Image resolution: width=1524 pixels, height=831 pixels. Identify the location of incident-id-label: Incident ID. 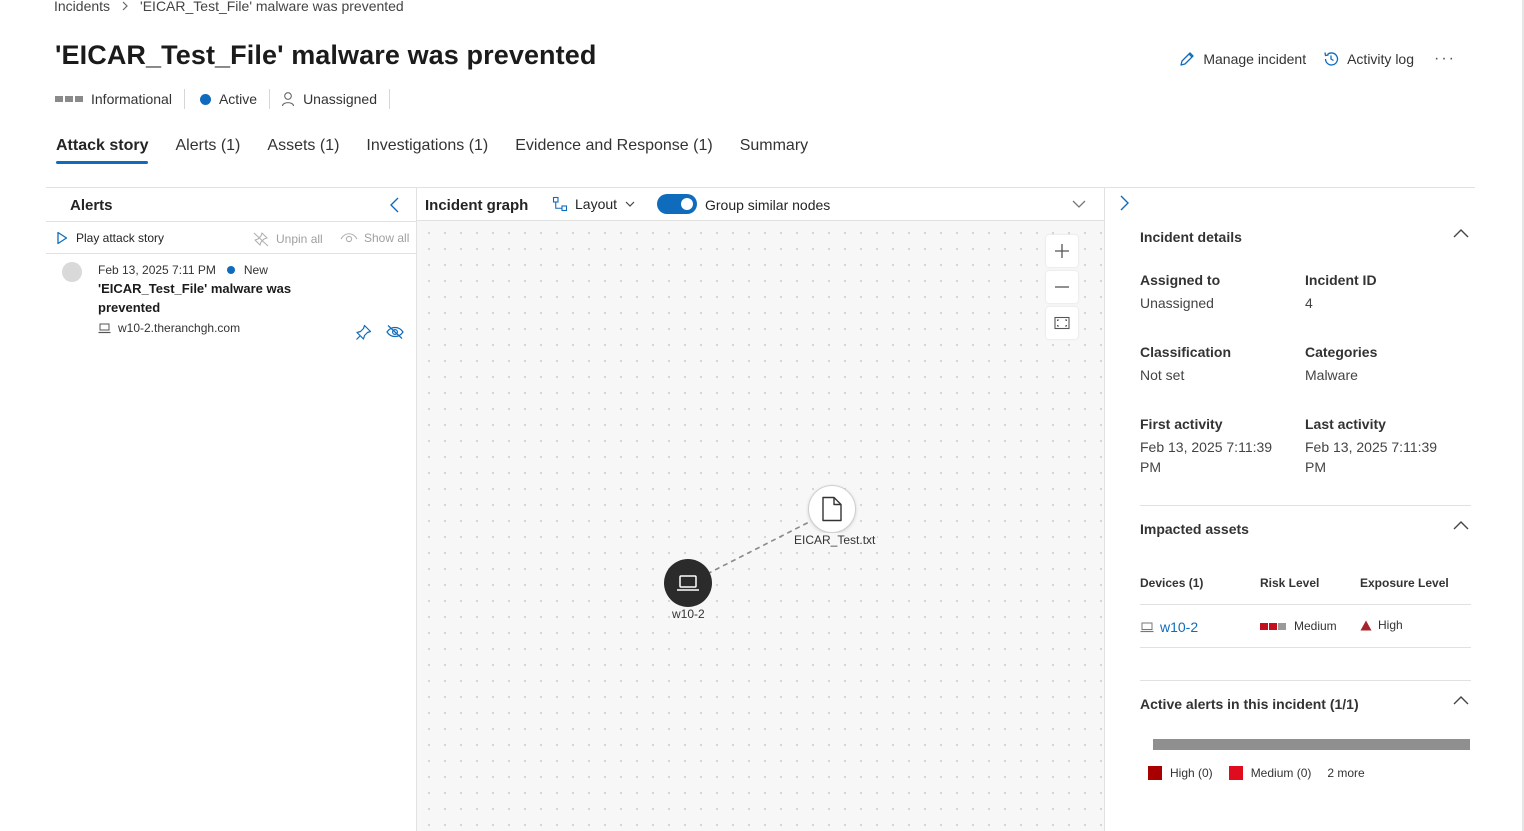
(1341, 280).